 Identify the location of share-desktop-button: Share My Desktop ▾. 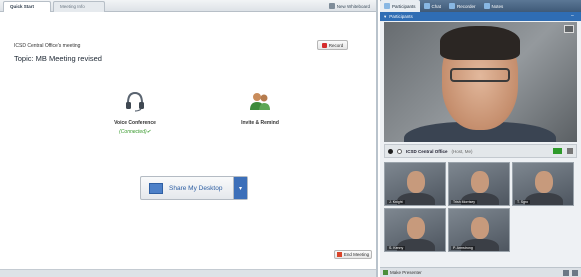
(194, 188).